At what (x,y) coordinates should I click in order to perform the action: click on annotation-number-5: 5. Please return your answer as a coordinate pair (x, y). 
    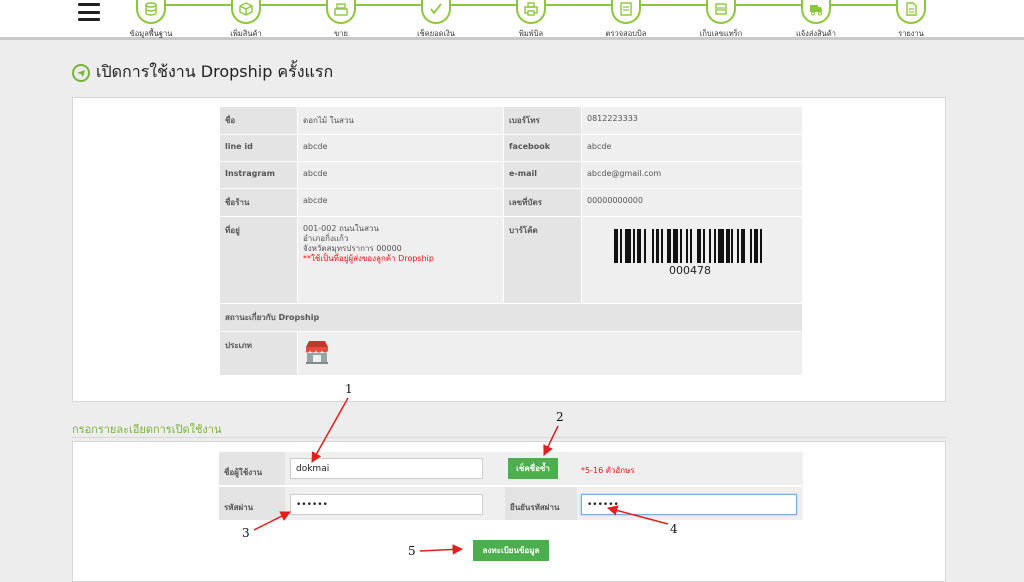
    Looking at the image, I should click on (412, 551).